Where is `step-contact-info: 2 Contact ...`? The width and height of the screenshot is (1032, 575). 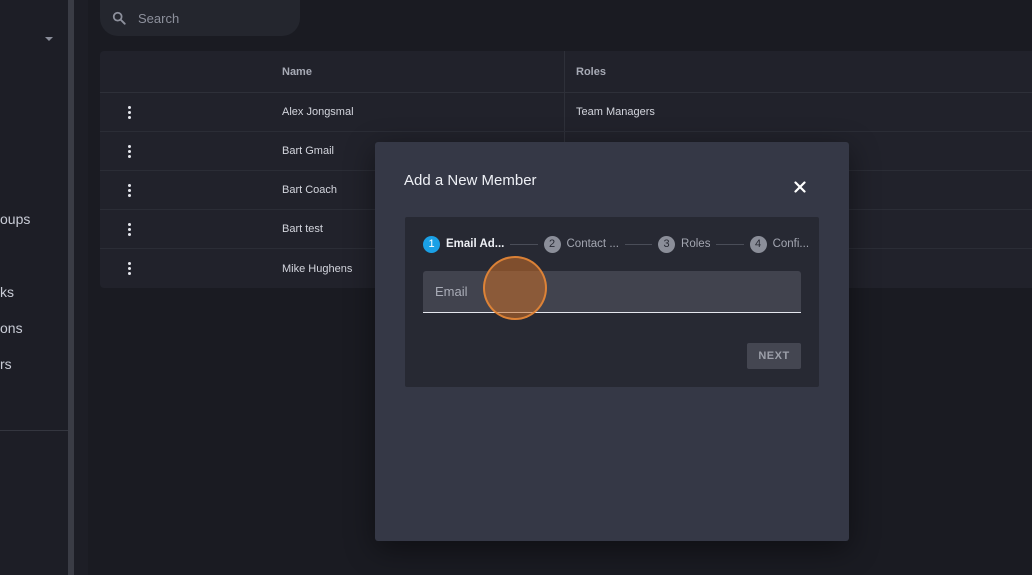
step-contact-info: 2 Contact ... is located at coordinates (581, 244).